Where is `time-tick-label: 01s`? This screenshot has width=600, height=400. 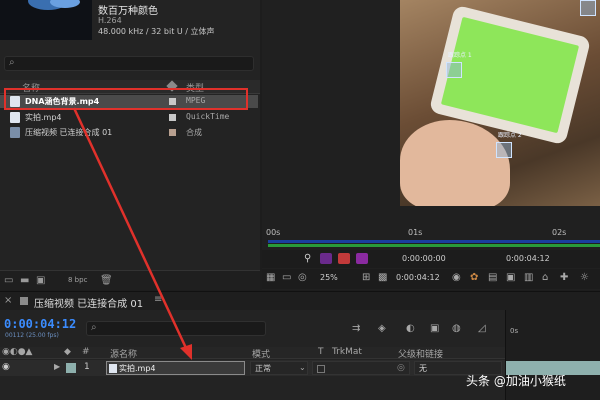
time-tick-label: 01s is located at coordinates (415, 232).